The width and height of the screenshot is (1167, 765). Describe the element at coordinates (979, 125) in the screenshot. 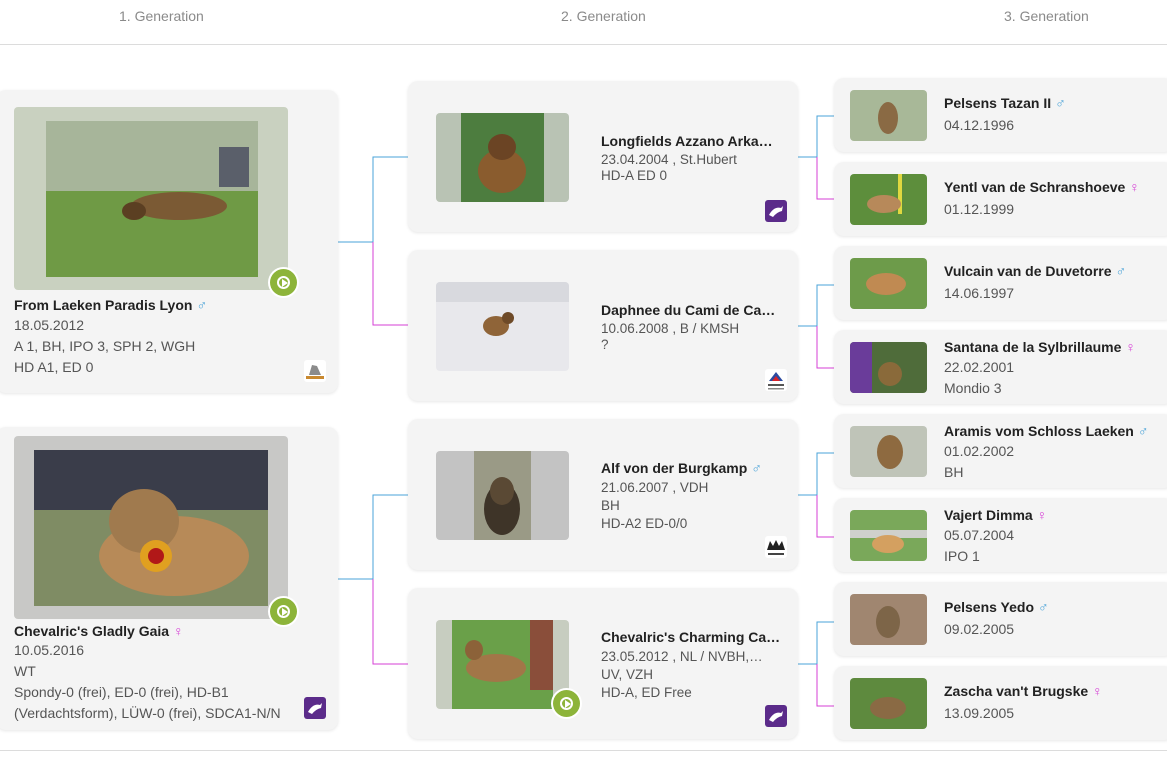

I see `birth-date: 04.12.1996` at that location.